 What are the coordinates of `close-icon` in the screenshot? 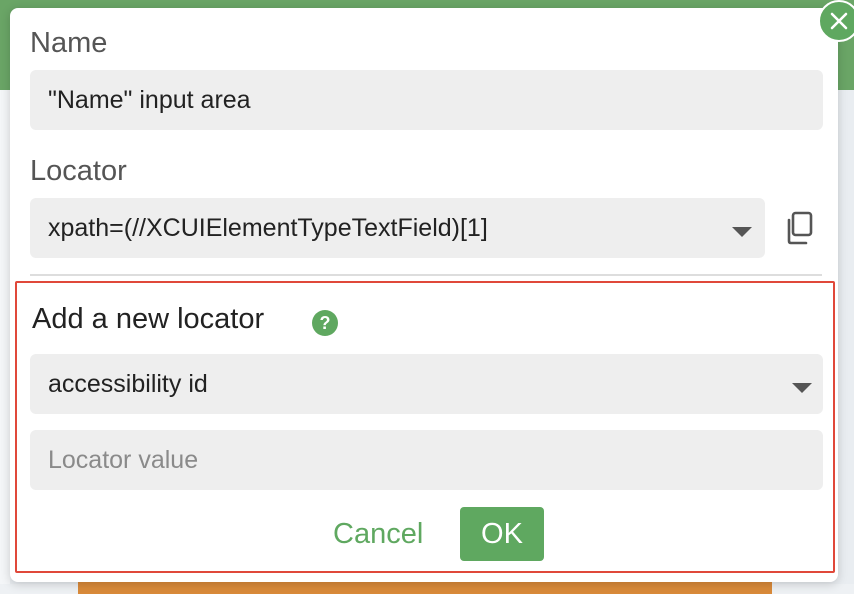 It's located at (839, 21).